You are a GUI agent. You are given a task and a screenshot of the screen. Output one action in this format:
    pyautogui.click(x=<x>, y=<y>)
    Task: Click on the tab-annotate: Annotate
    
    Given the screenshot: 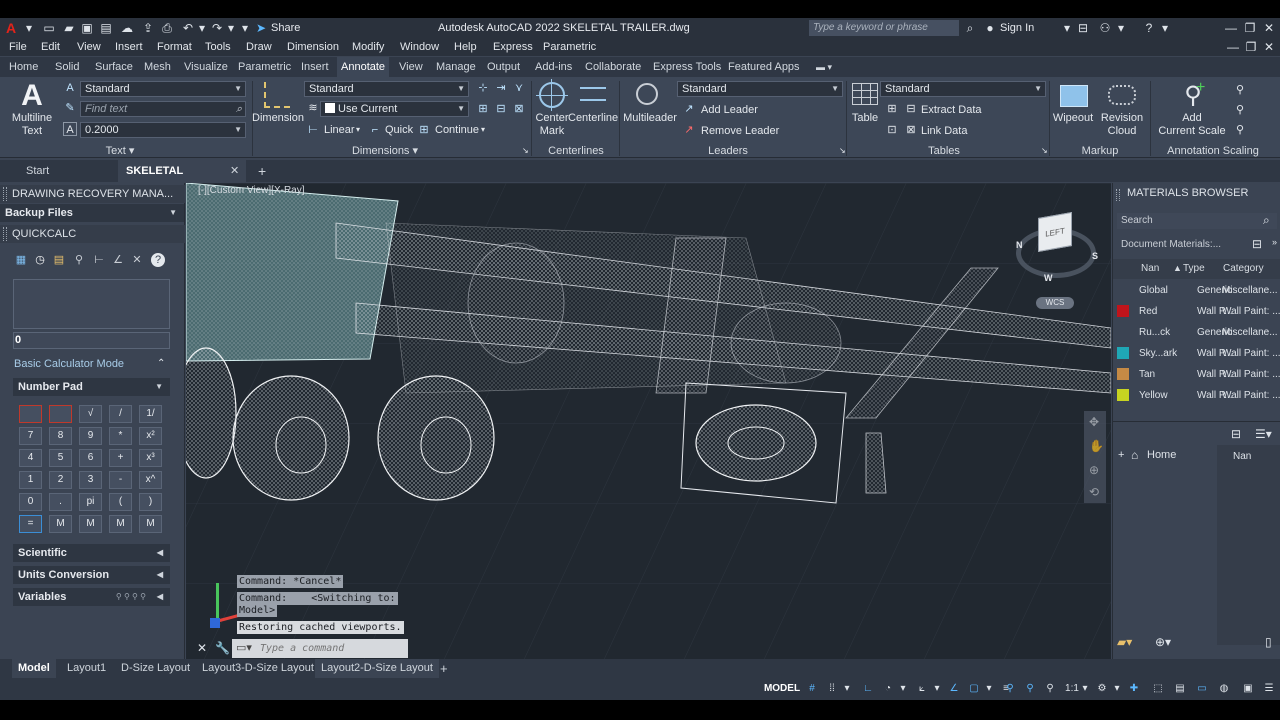 What is the action you would take?
    pyautogui.click(x=363, y=67)
    